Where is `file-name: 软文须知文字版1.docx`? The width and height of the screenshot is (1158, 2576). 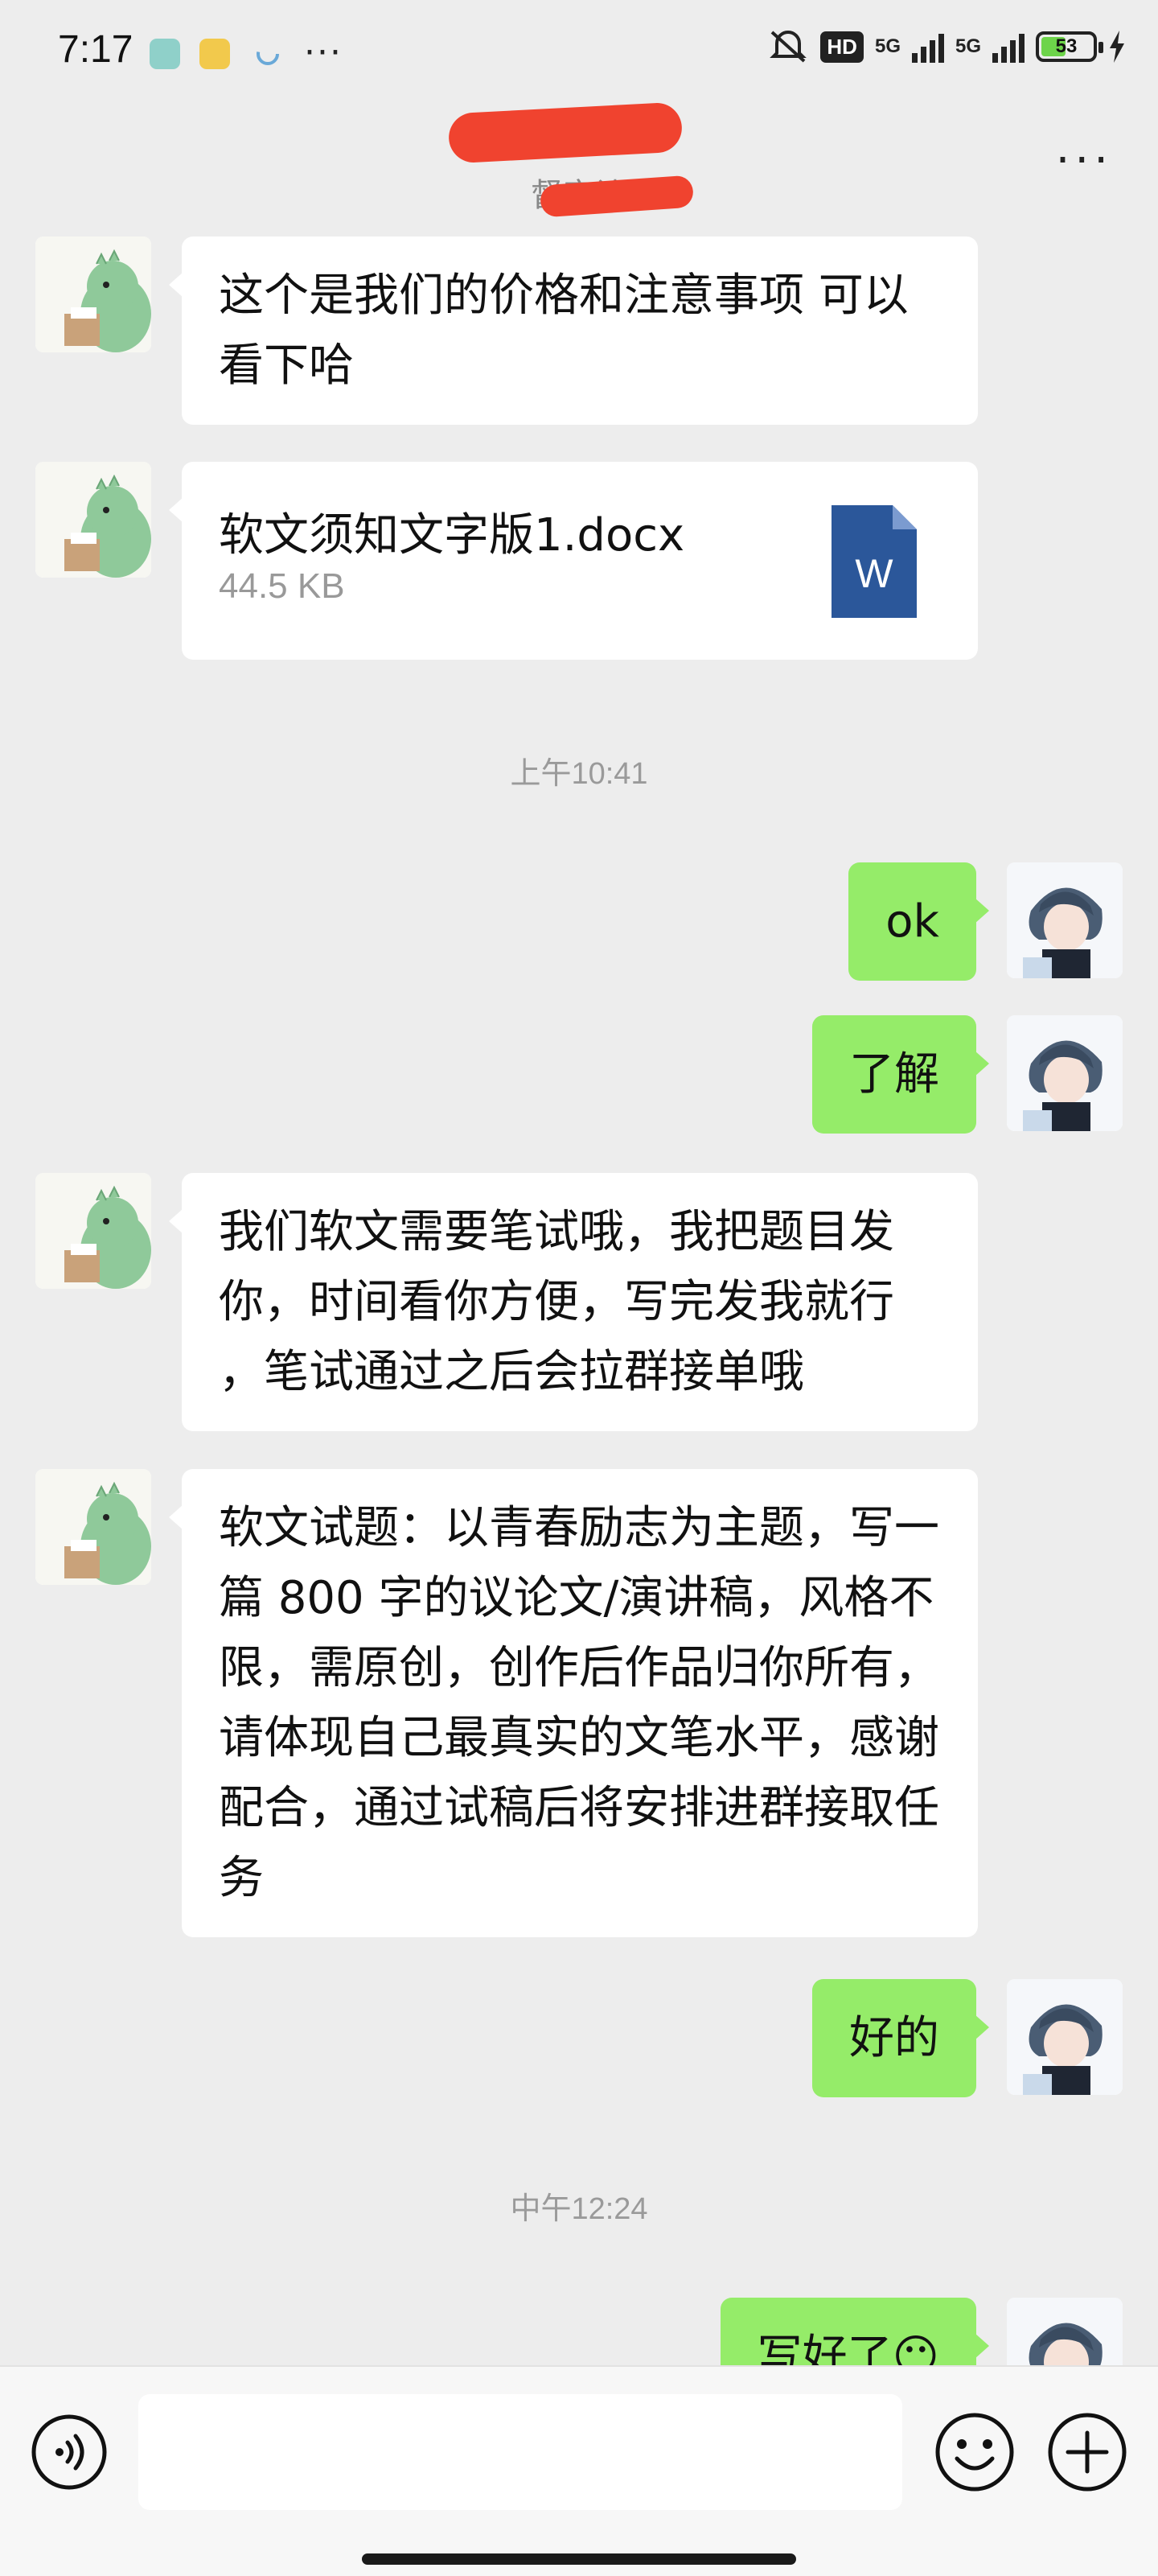 file-name: 软文须知文字版1.docx is located at coordinates (452, 535).